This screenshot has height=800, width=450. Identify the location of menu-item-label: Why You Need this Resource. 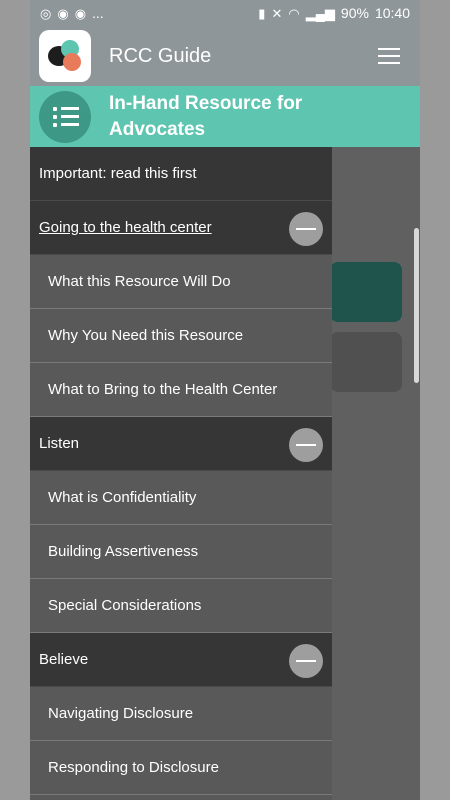
(146, 335).